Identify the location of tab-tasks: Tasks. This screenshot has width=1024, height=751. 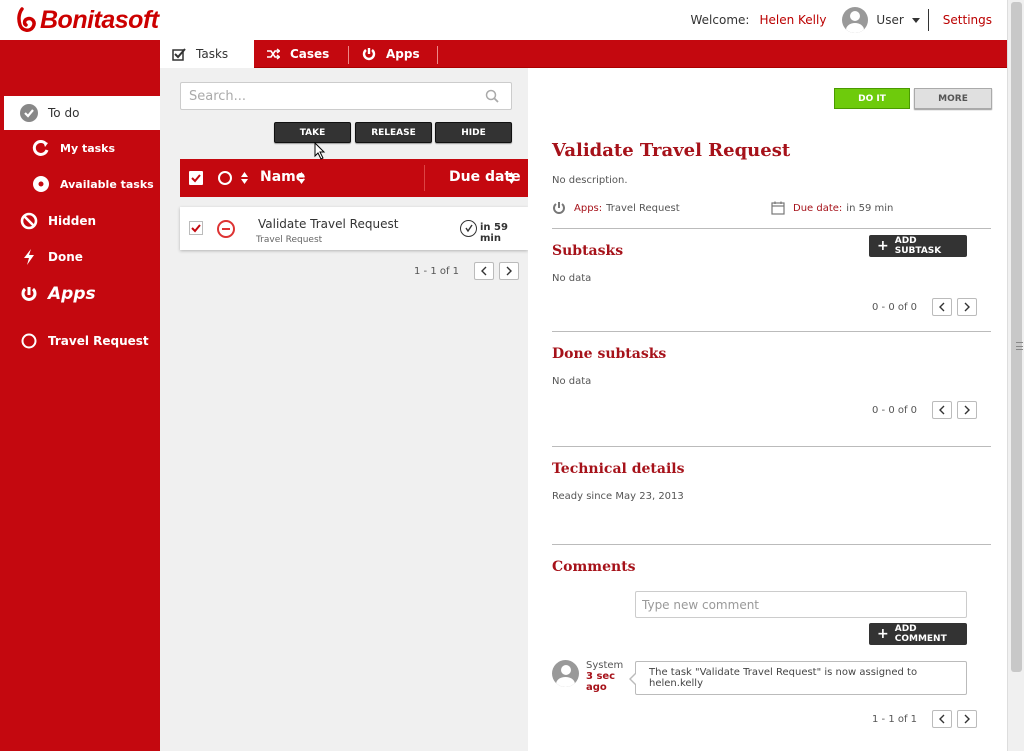
(207, 54).